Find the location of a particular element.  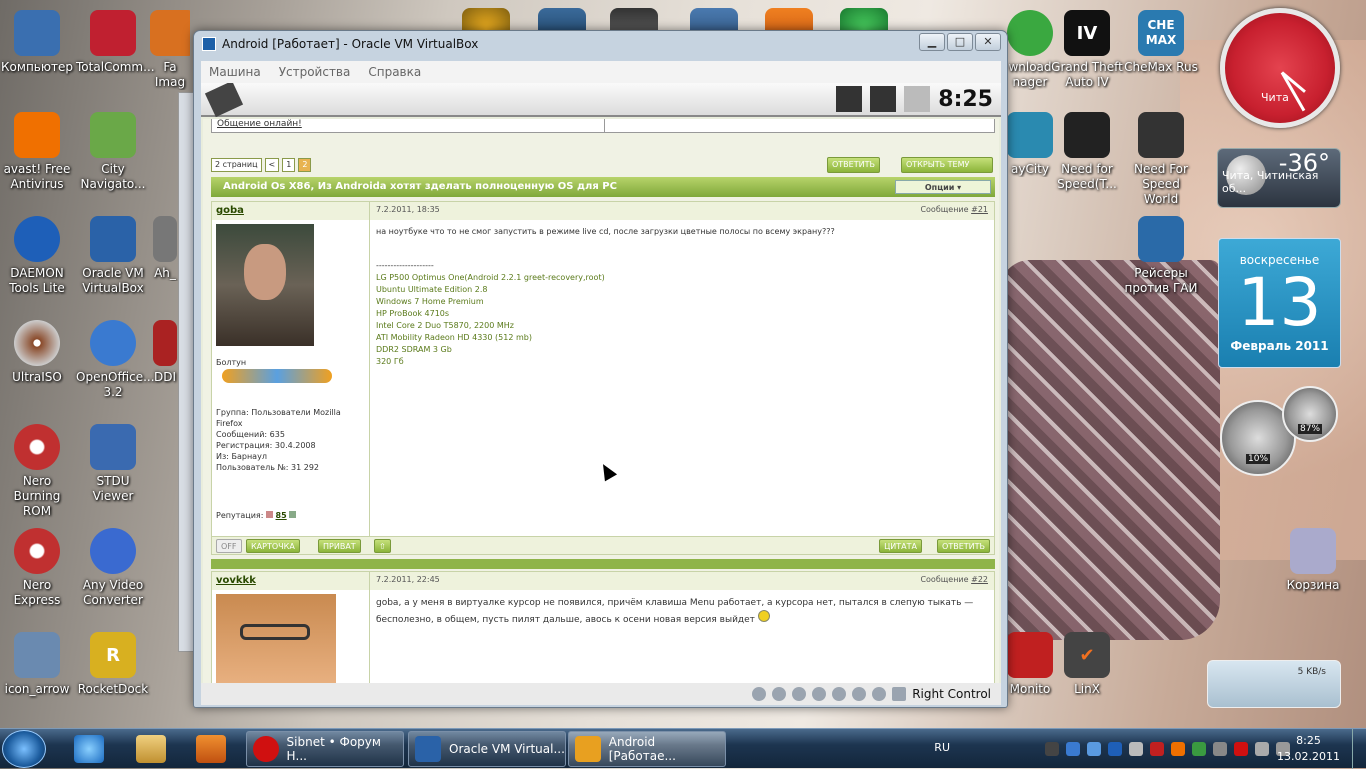

desktop-icon-openoffice: OpenOffice... 3.2 is located at coordinates (115, 360).